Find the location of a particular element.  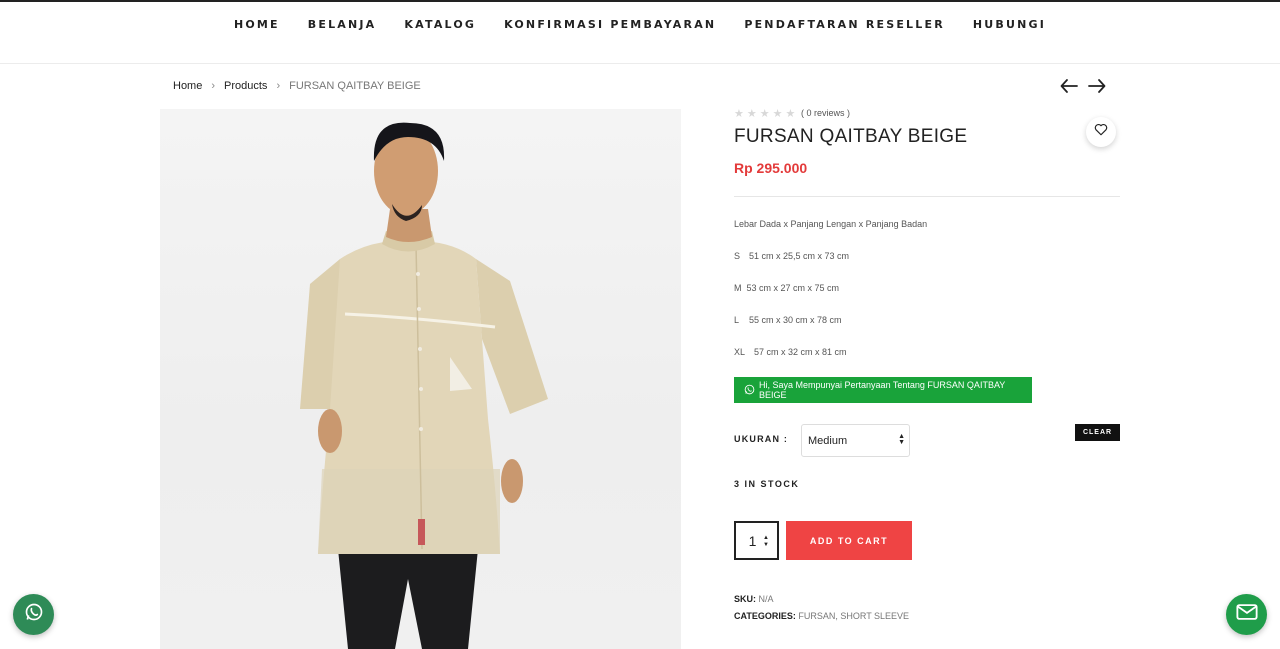

size-row-xl: XL 57 cm x 32 cm x 81 cm is located at coordinates (790, 352).